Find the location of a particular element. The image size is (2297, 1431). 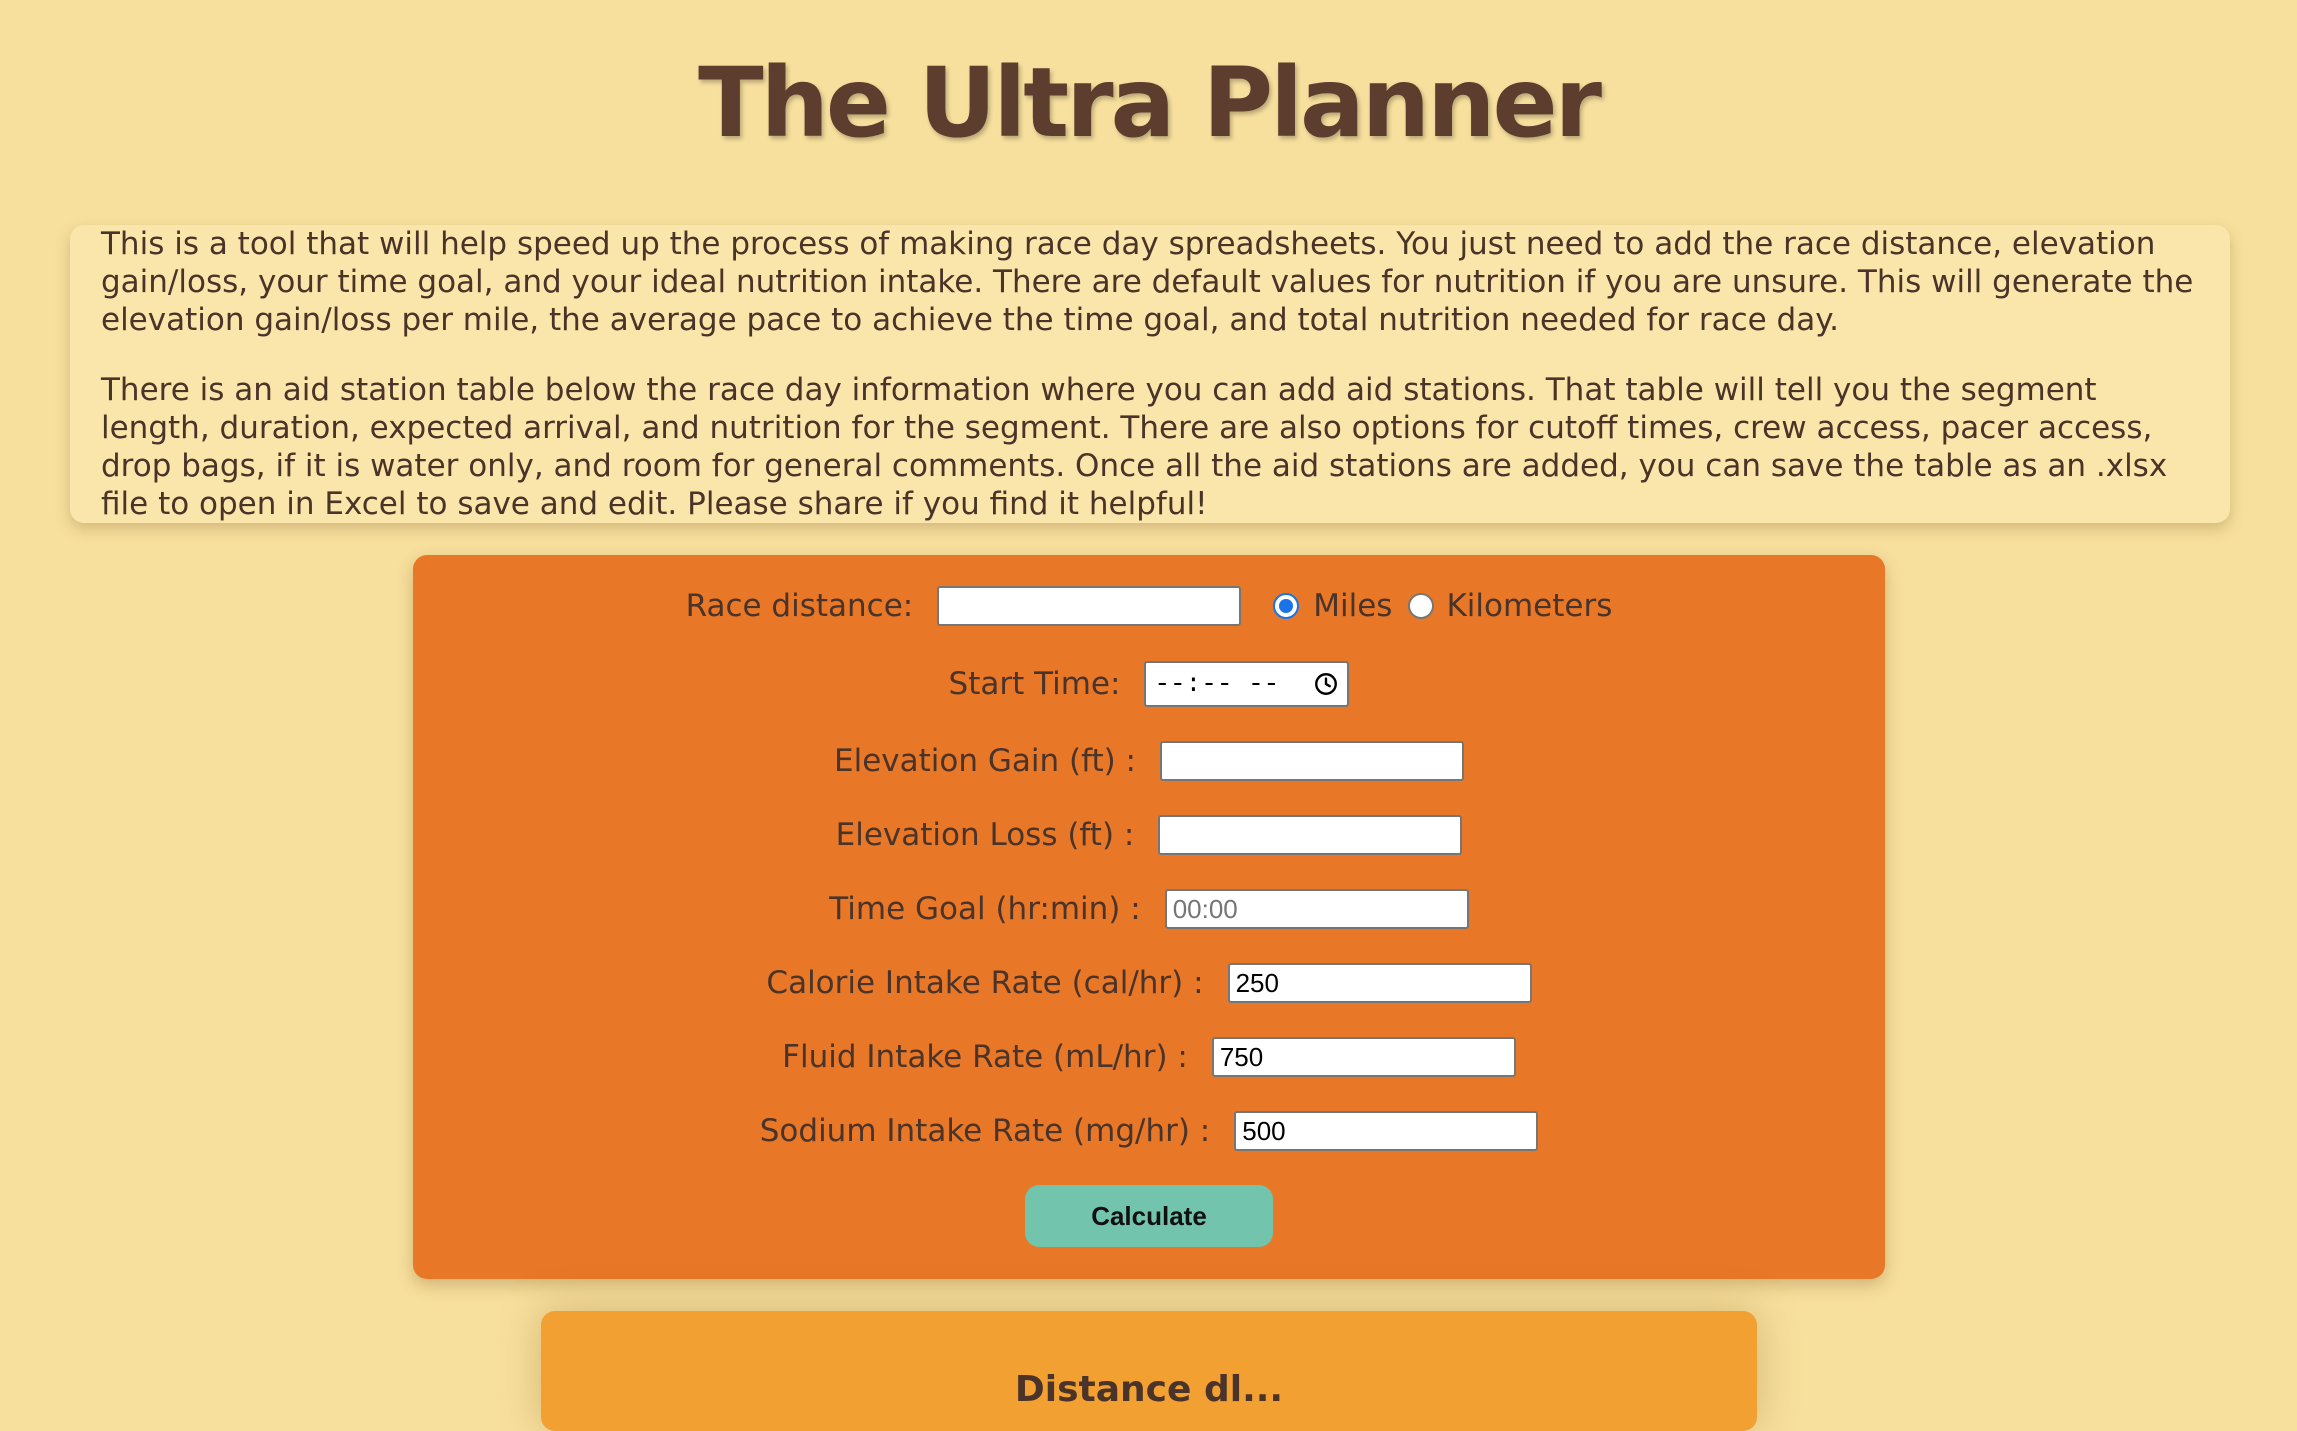

race-distance-row: Race distance: Miles Kilometers is located at coordinates (1149, 606).